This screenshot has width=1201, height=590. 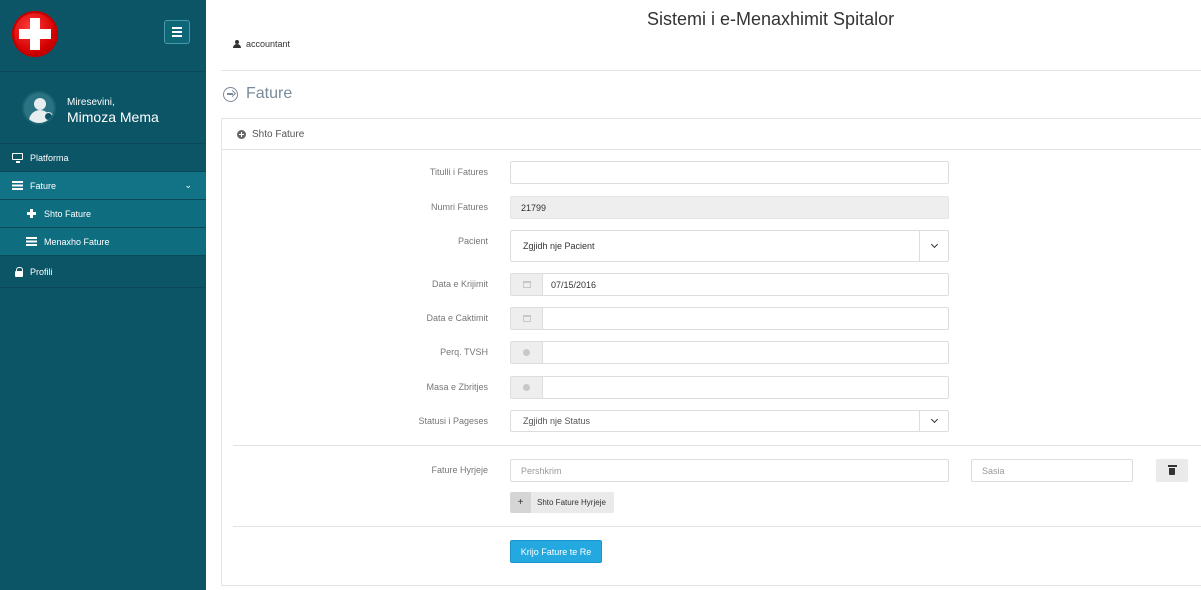 What do you see at coordinates (68, 213) in the screenshot?
I see `sidebar-item-label: Shto Fature` at bounding box center [68, 213].